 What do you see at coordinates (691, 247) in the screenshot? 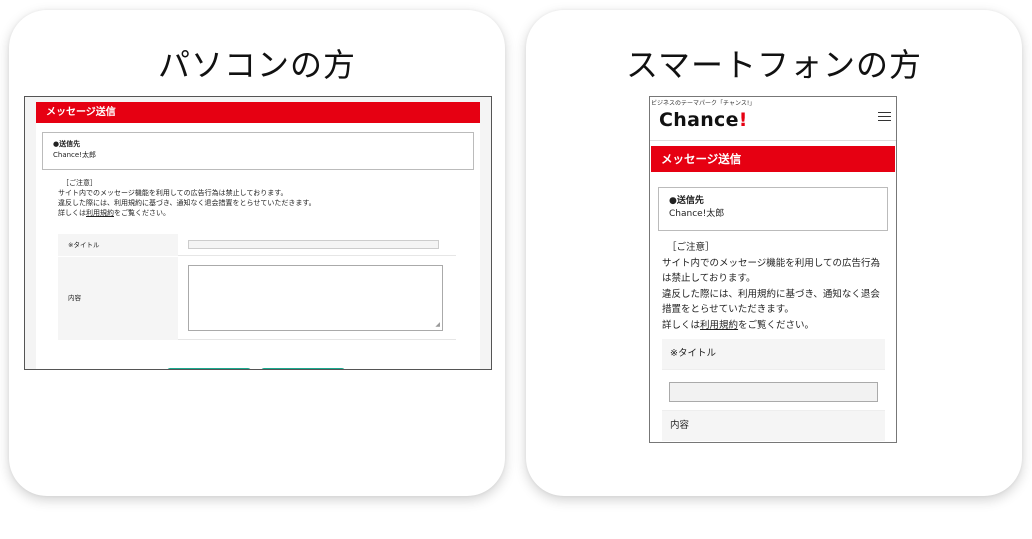
I see `sp-notice-heading: ［ご注意］` at bounding box center [691, 247].